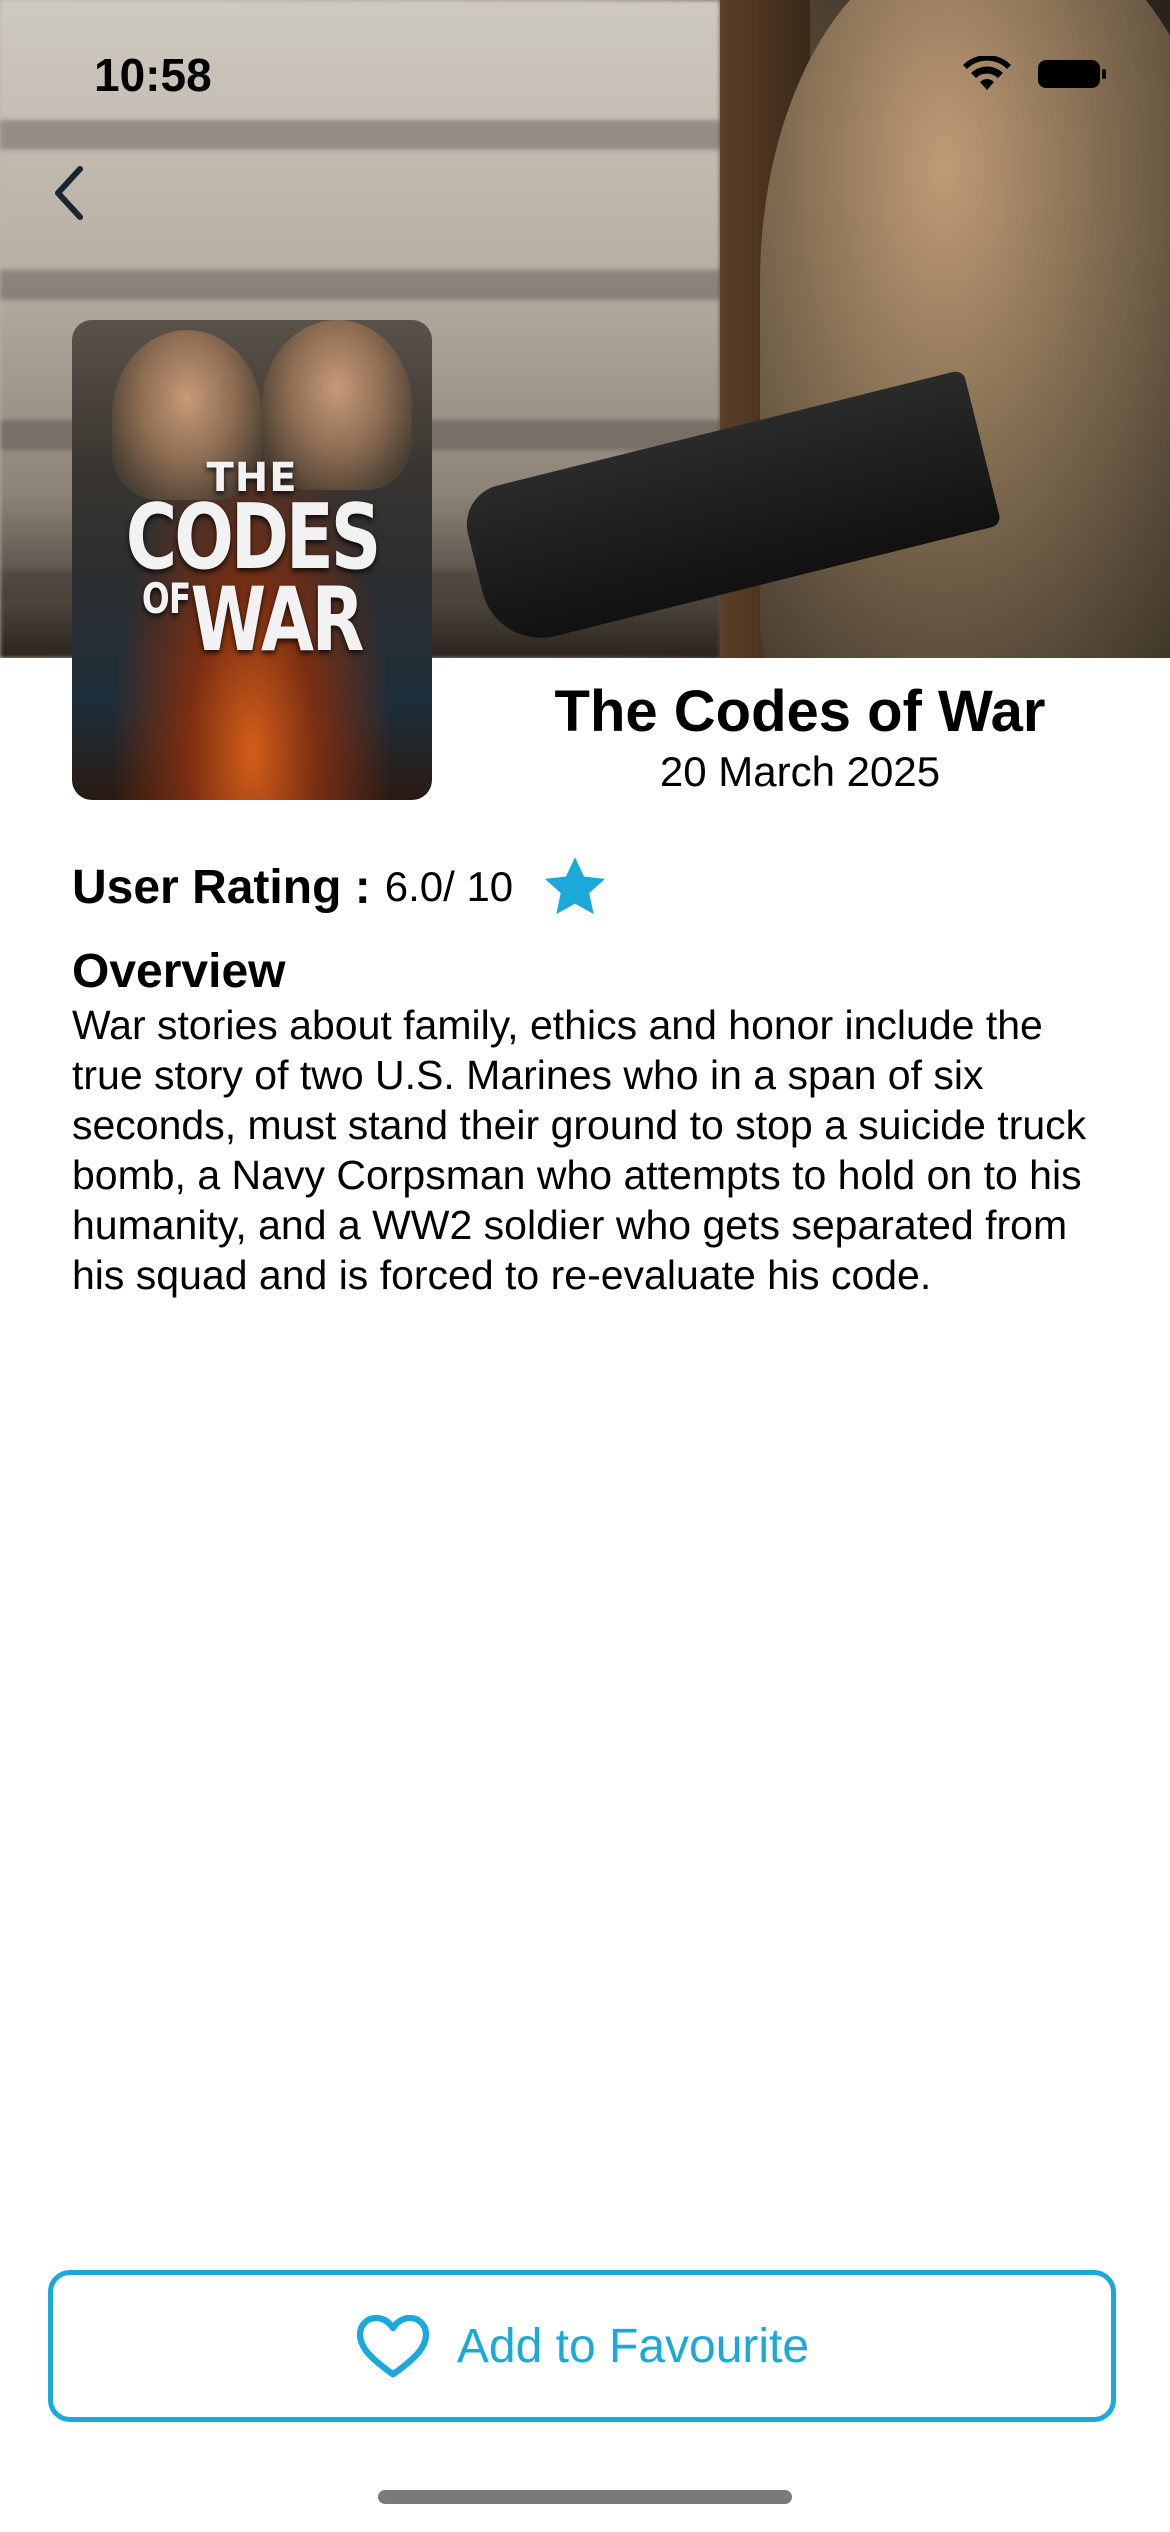 The width and height of the screenshot is (1170, 2532). I want to click on overview-heading: Overview, so click(179, 971).